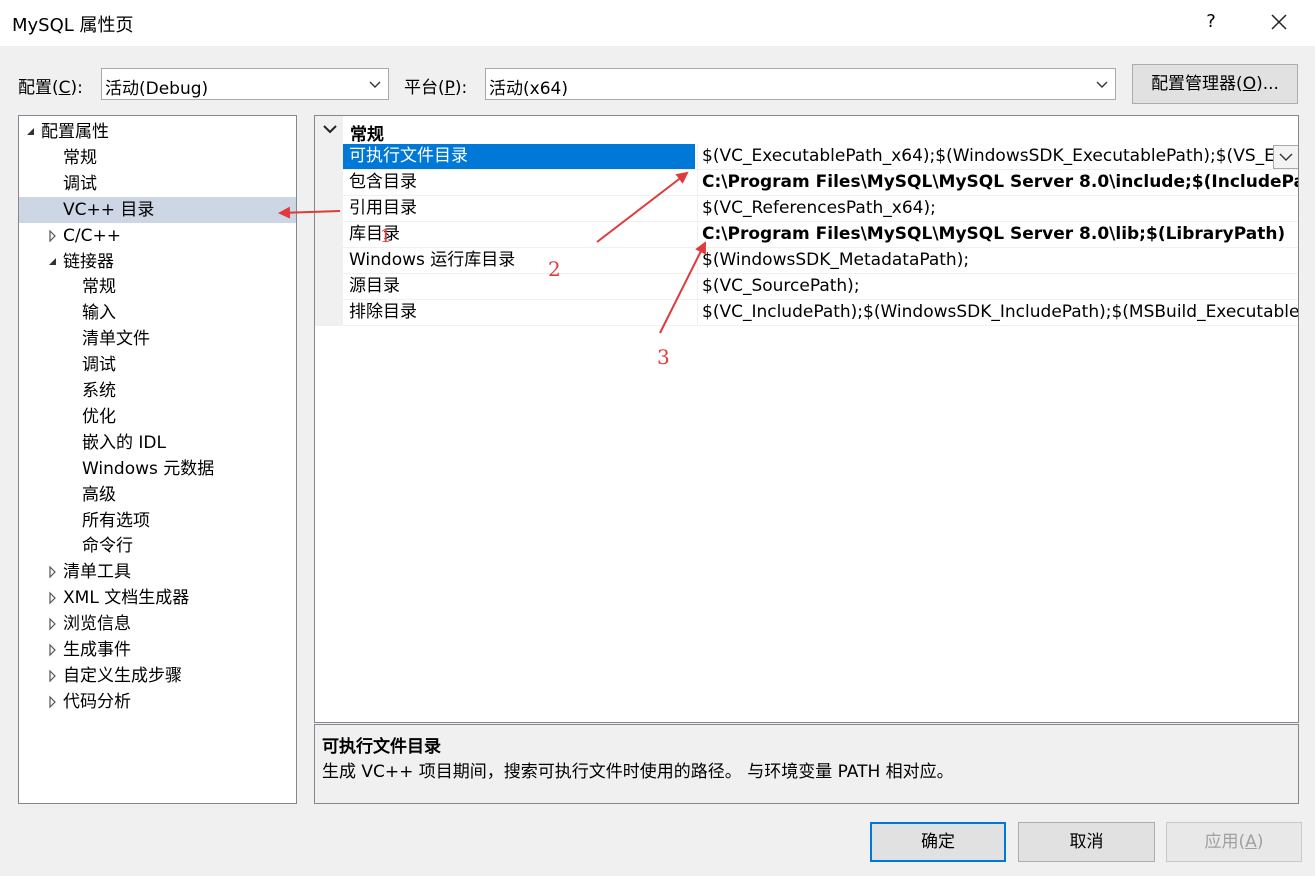 Image resolution: width=1315 pixels, height=876 pixels. What do you see at coordinates (157, 624) in the screenshot?
I see `tree-item: 浏览信息` at bounding box center [157, 624].